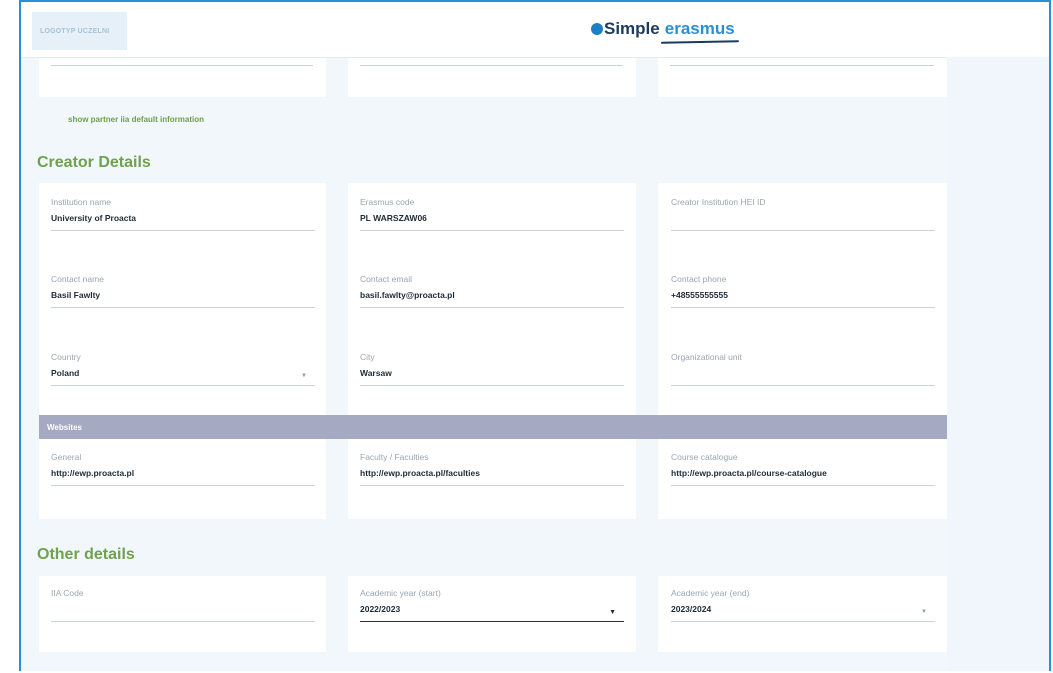 This screenshot has width=1053, height=673. Describe the element at coordinates (998, 364) in the screenshot. I see `right-background` at that location.